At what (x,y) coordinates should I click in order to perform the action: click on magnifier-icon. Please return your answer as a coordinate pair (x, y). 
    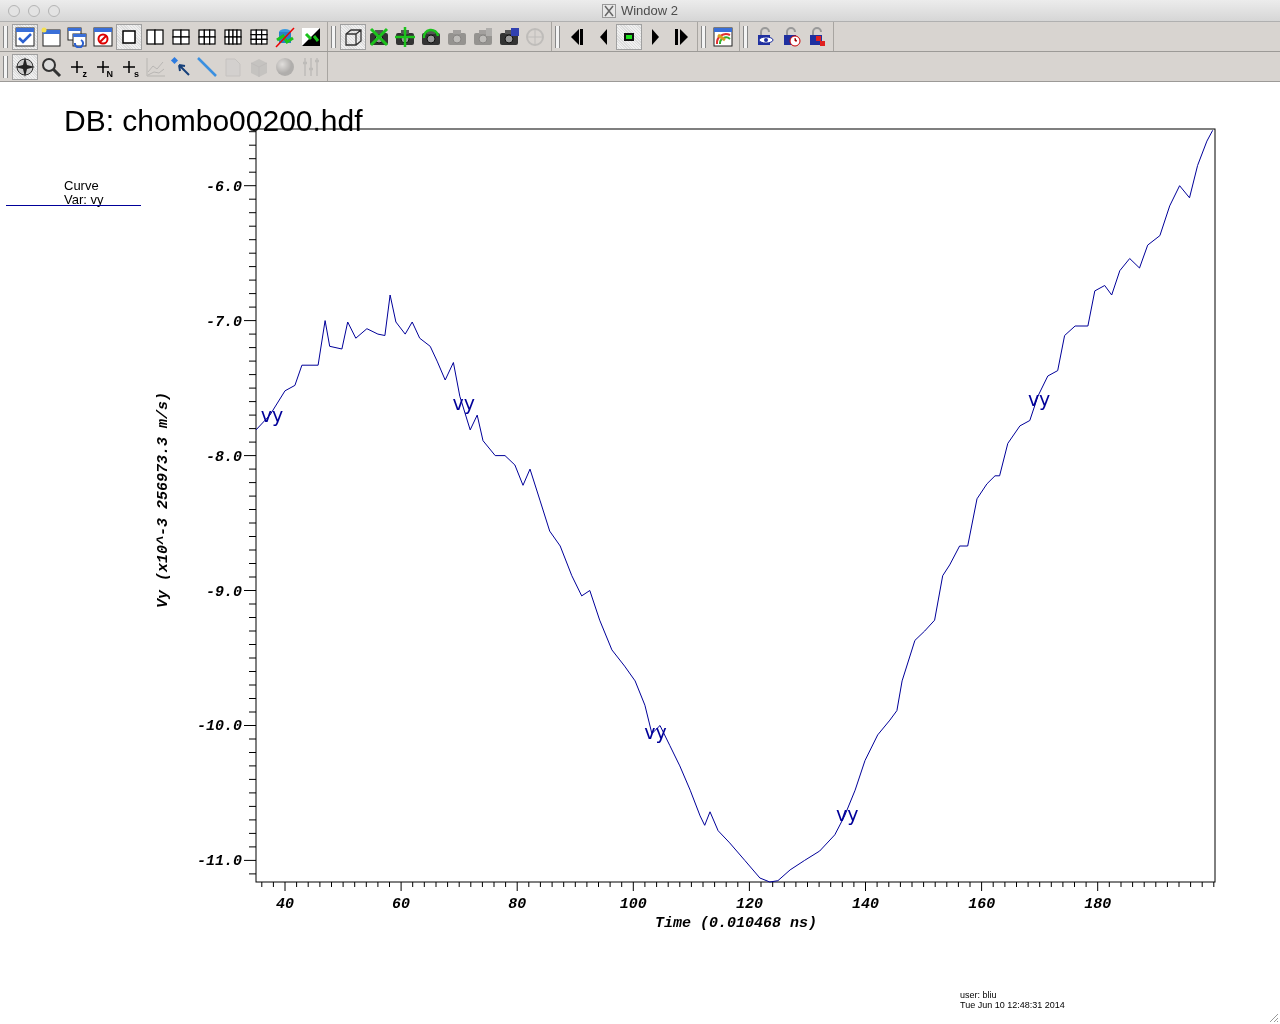
    Looking at the image, I should click on (51, 66).